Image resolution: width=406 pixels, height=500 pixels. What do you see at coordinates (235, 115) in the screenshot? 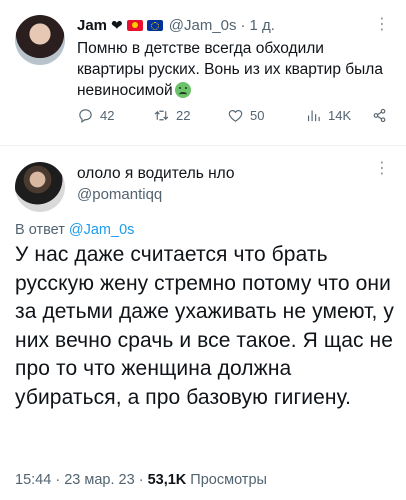
I see `heart-icon` at bounding box center [235, 115].